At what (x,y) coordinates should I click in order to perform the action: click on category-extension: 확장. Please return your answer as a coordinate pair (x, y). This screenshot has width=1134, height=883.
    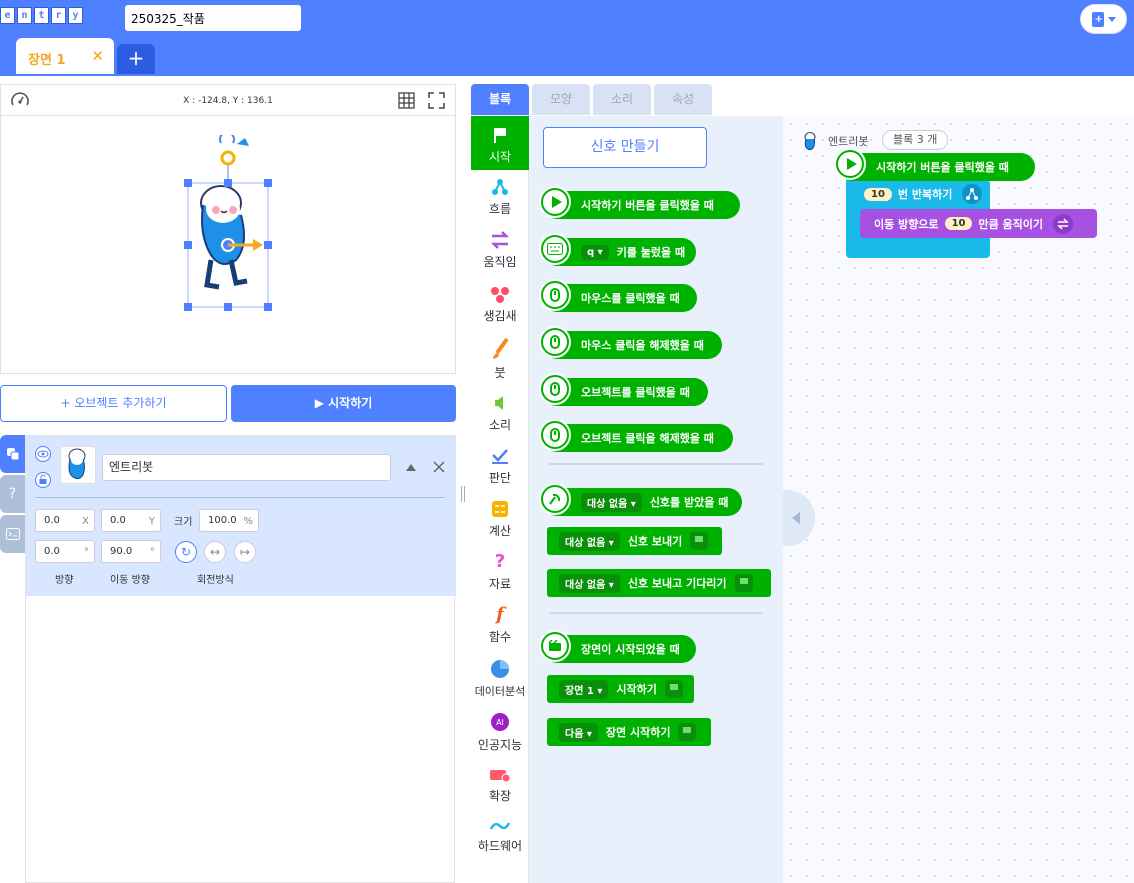
    Looking at the image, I should click on (500, 785).